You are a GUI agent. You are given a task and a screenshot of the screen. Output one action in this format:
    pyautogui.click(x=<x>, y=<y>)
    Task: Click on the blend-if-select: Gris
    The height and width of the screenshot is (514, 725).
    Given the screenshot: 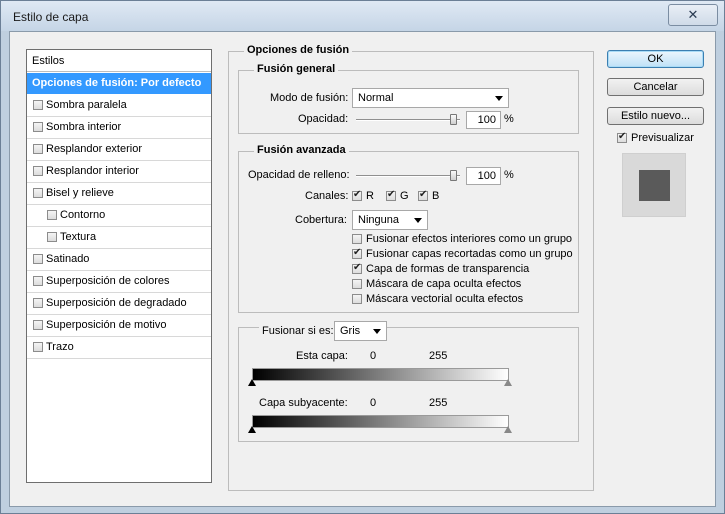 What is the action you would take?
    pyautogui.click(x=360, y=331)
    